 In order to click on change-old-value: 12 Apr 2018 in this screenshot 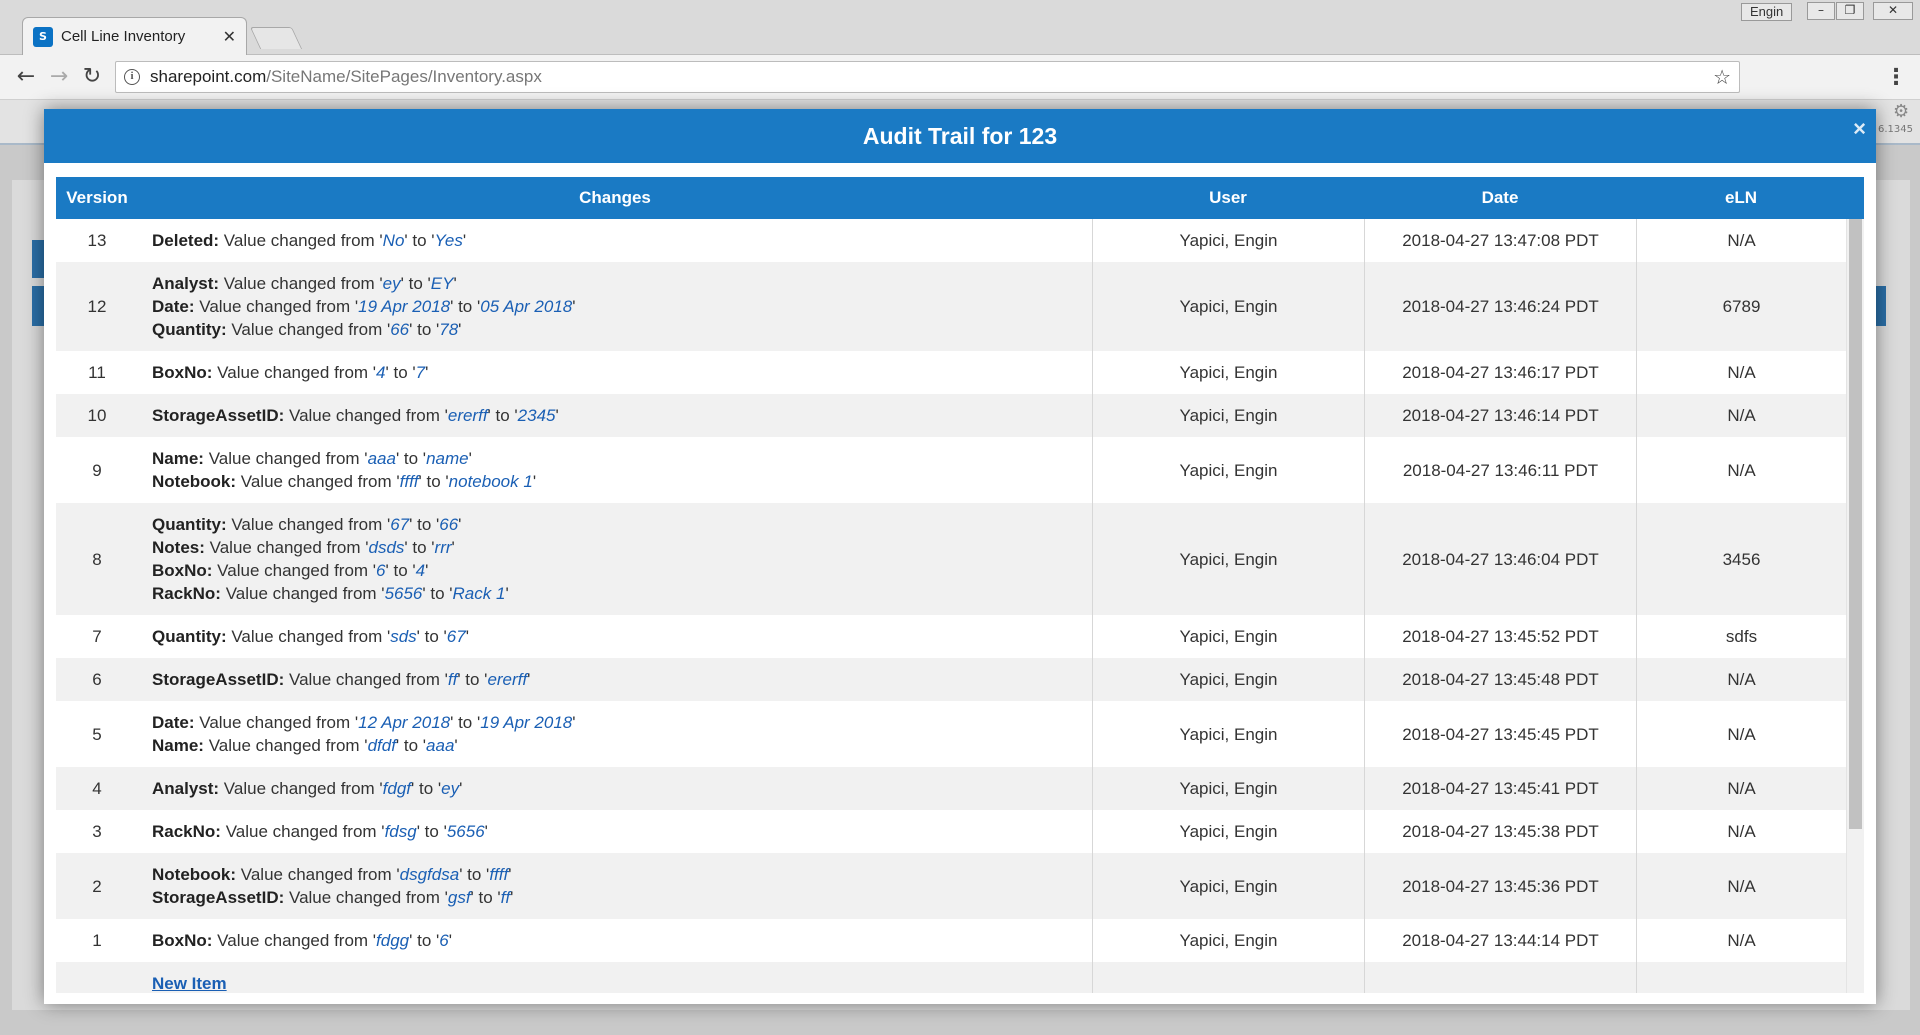, I will do `click(404, 722)`.